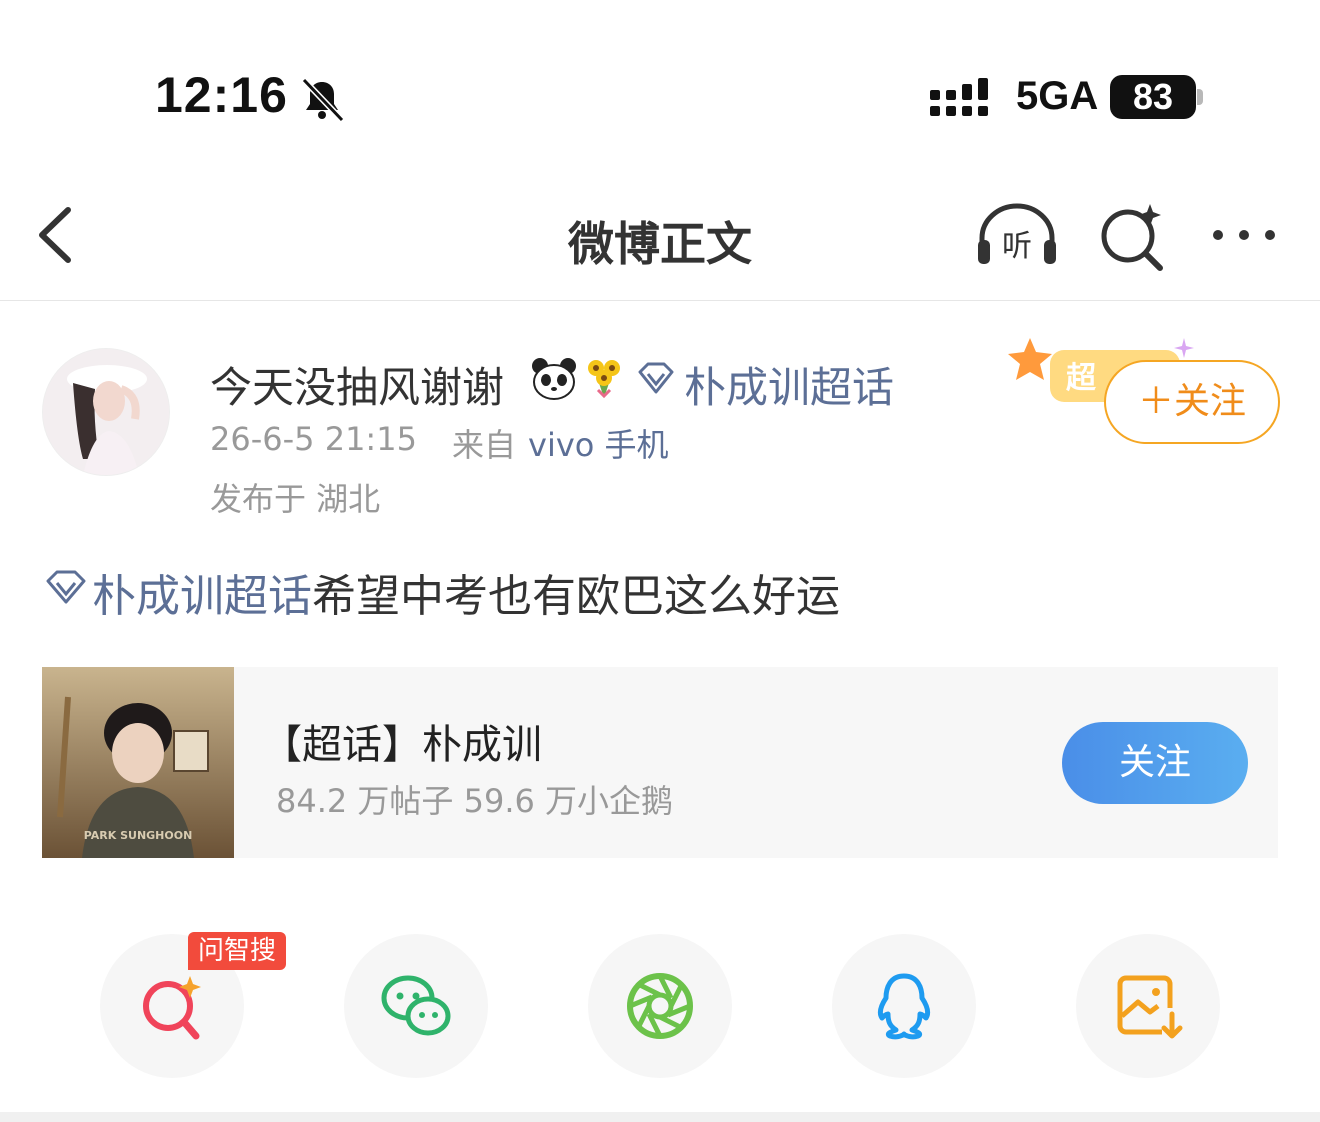 This screenshot has height=1122, width=1320. Describe the element at coordinates (604, 379) in the screenshot. I see `sunflower-bouquet-icon` at that location.